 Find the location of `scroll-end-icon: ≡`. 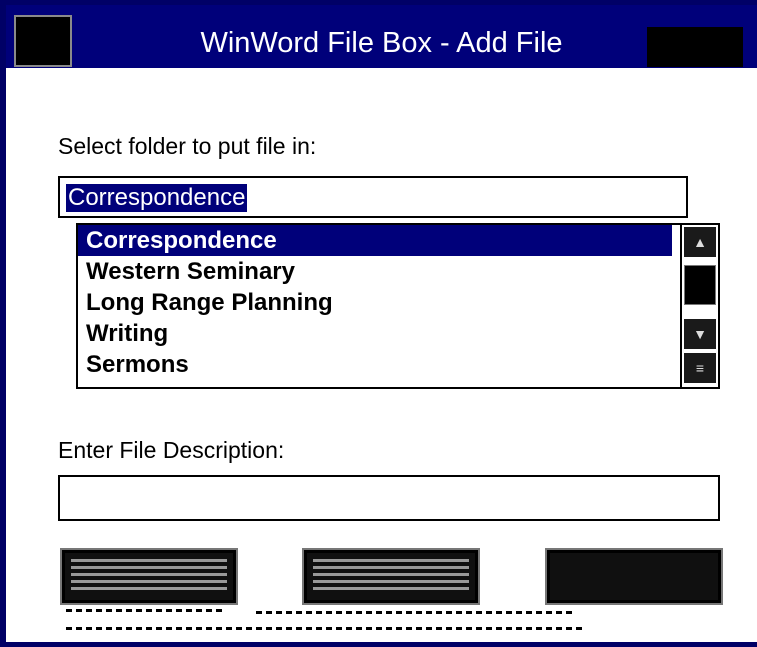

scroll-end-icon: ≡ is located at coordinates (700, 368).